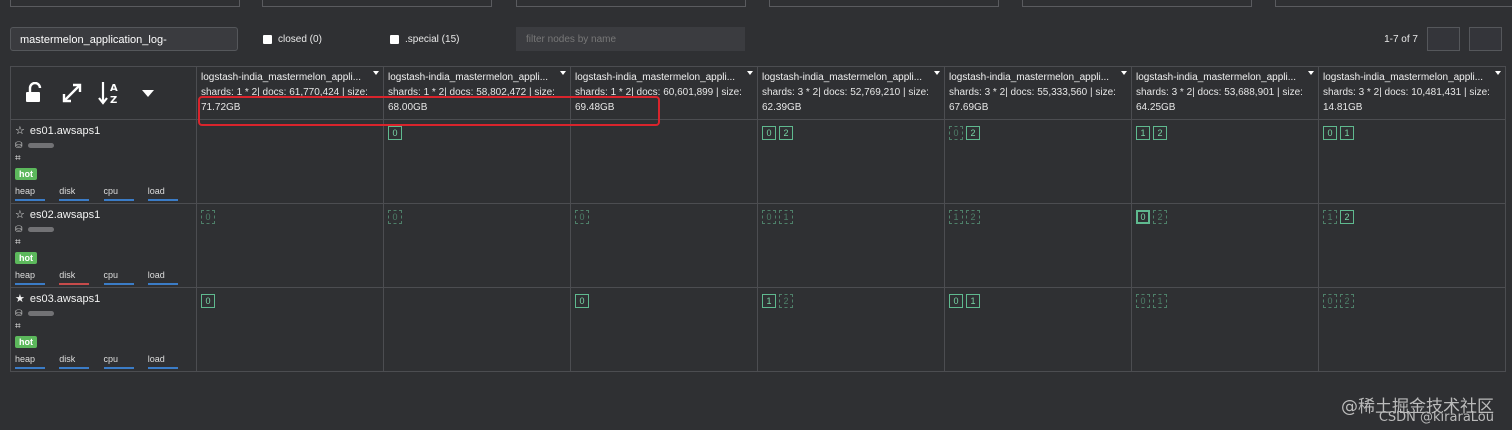 Image resolution: width=1512 pixels, height=430 pixels. Describe the element at coordinates (1443, 39) in the screenshot. I see `prev-page-button` at that location.